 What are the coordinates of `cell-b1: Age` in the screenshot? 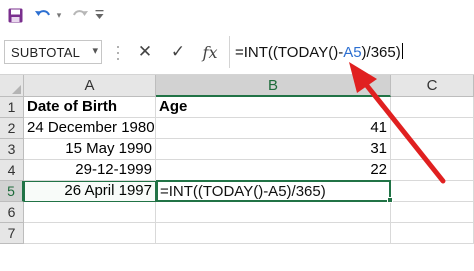 It's located at (273, 107).